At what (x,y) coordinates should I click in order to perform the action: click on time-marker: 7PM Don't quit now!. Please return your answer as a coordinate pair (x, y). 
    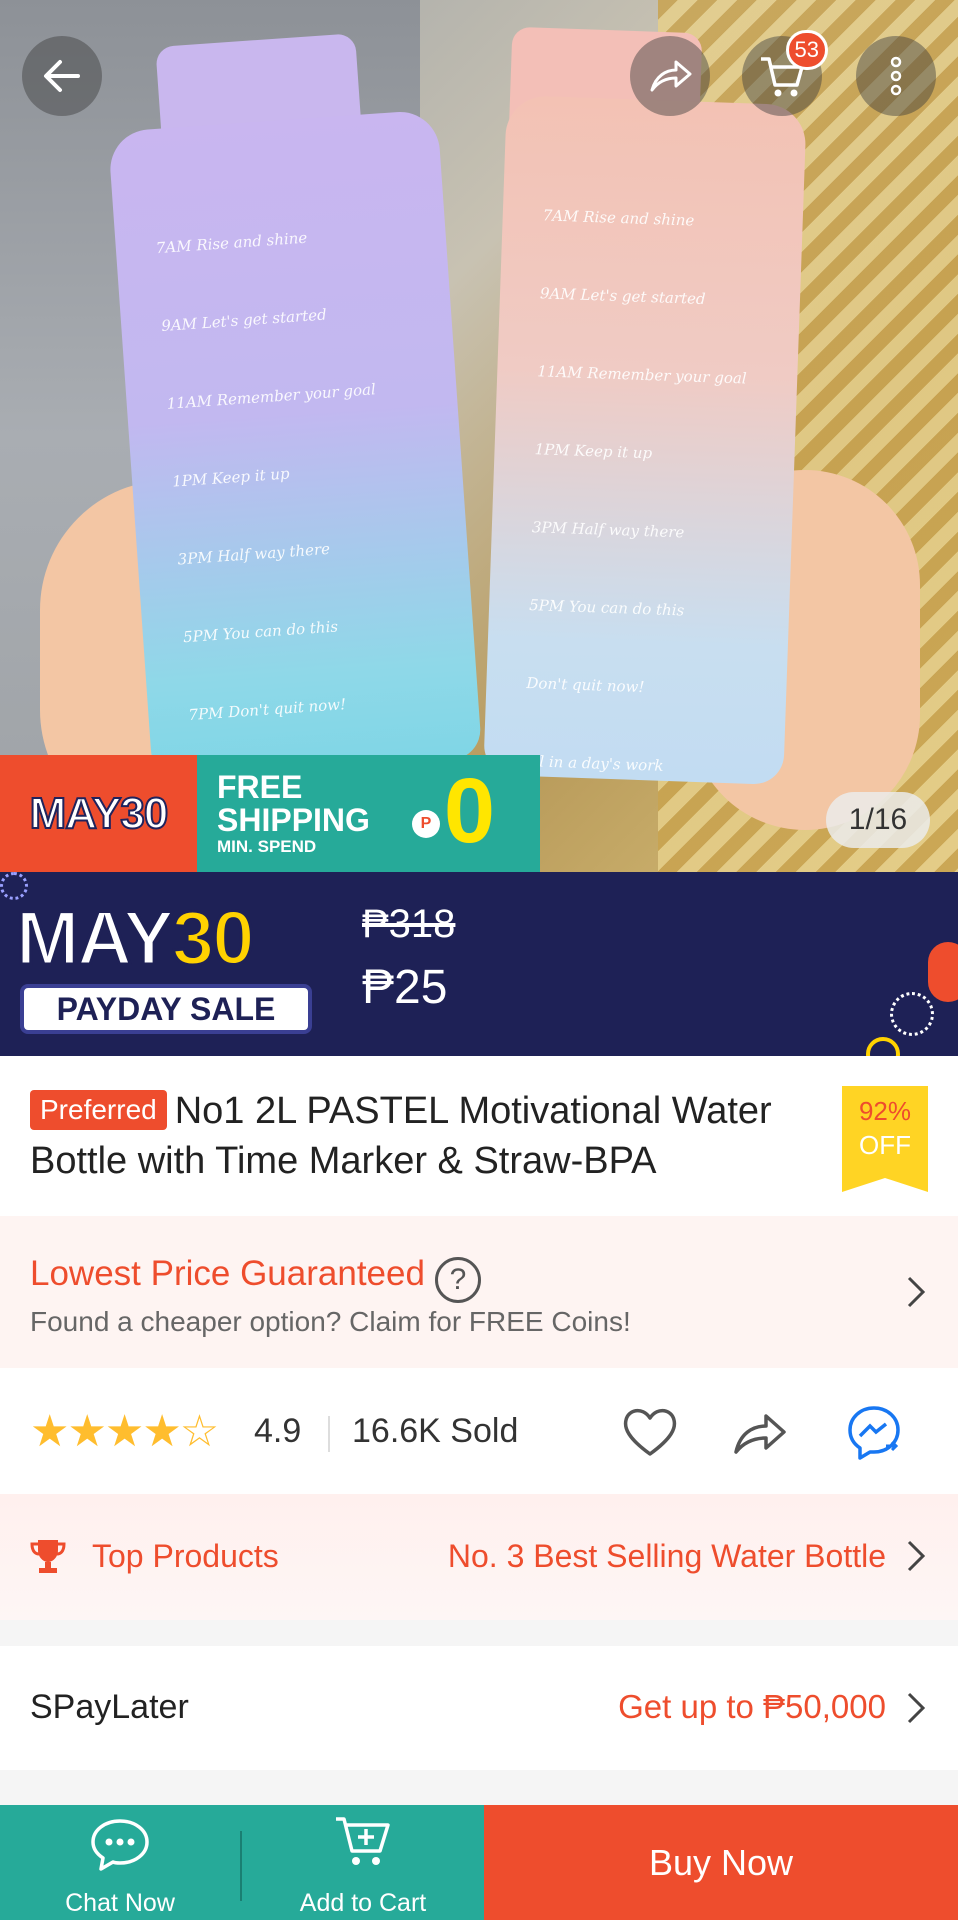
    Looking at the image, I should click on (267, 710).